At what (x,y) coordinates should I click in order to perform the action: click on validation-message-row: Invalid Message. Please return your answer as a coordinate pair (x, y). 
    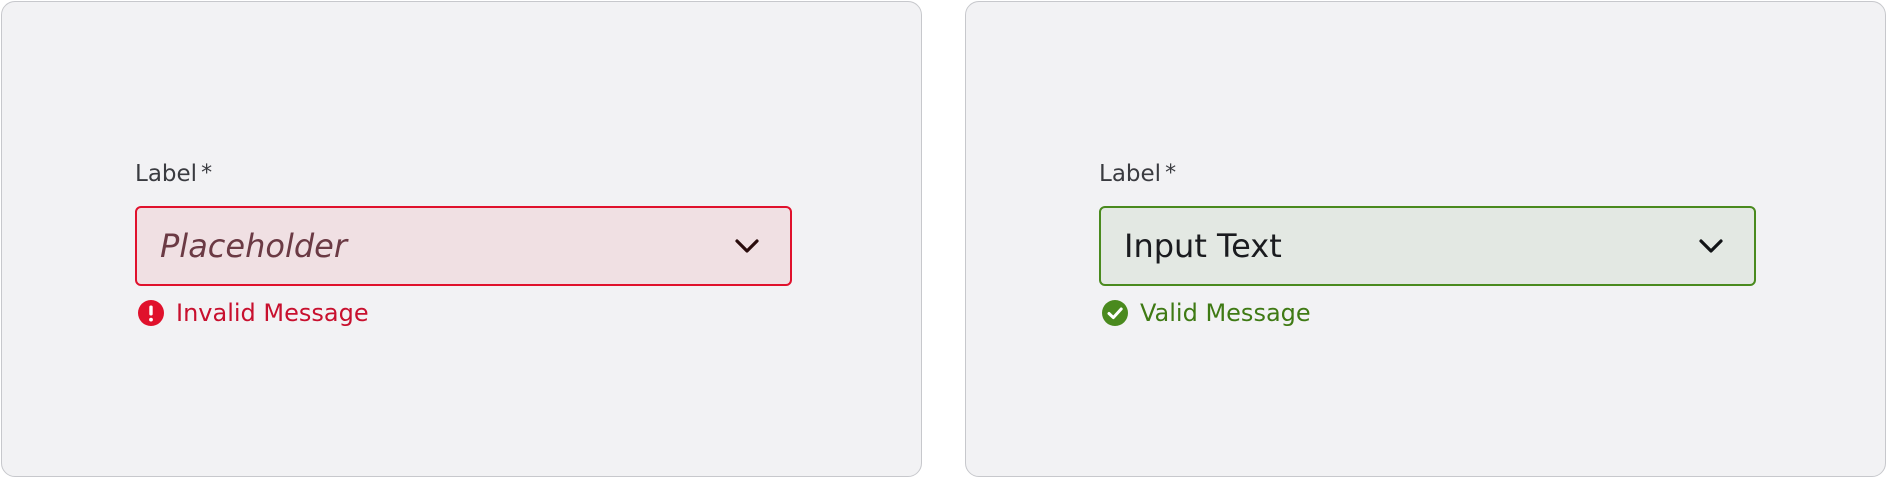
    Looking at the image, I should click on (252, 313).